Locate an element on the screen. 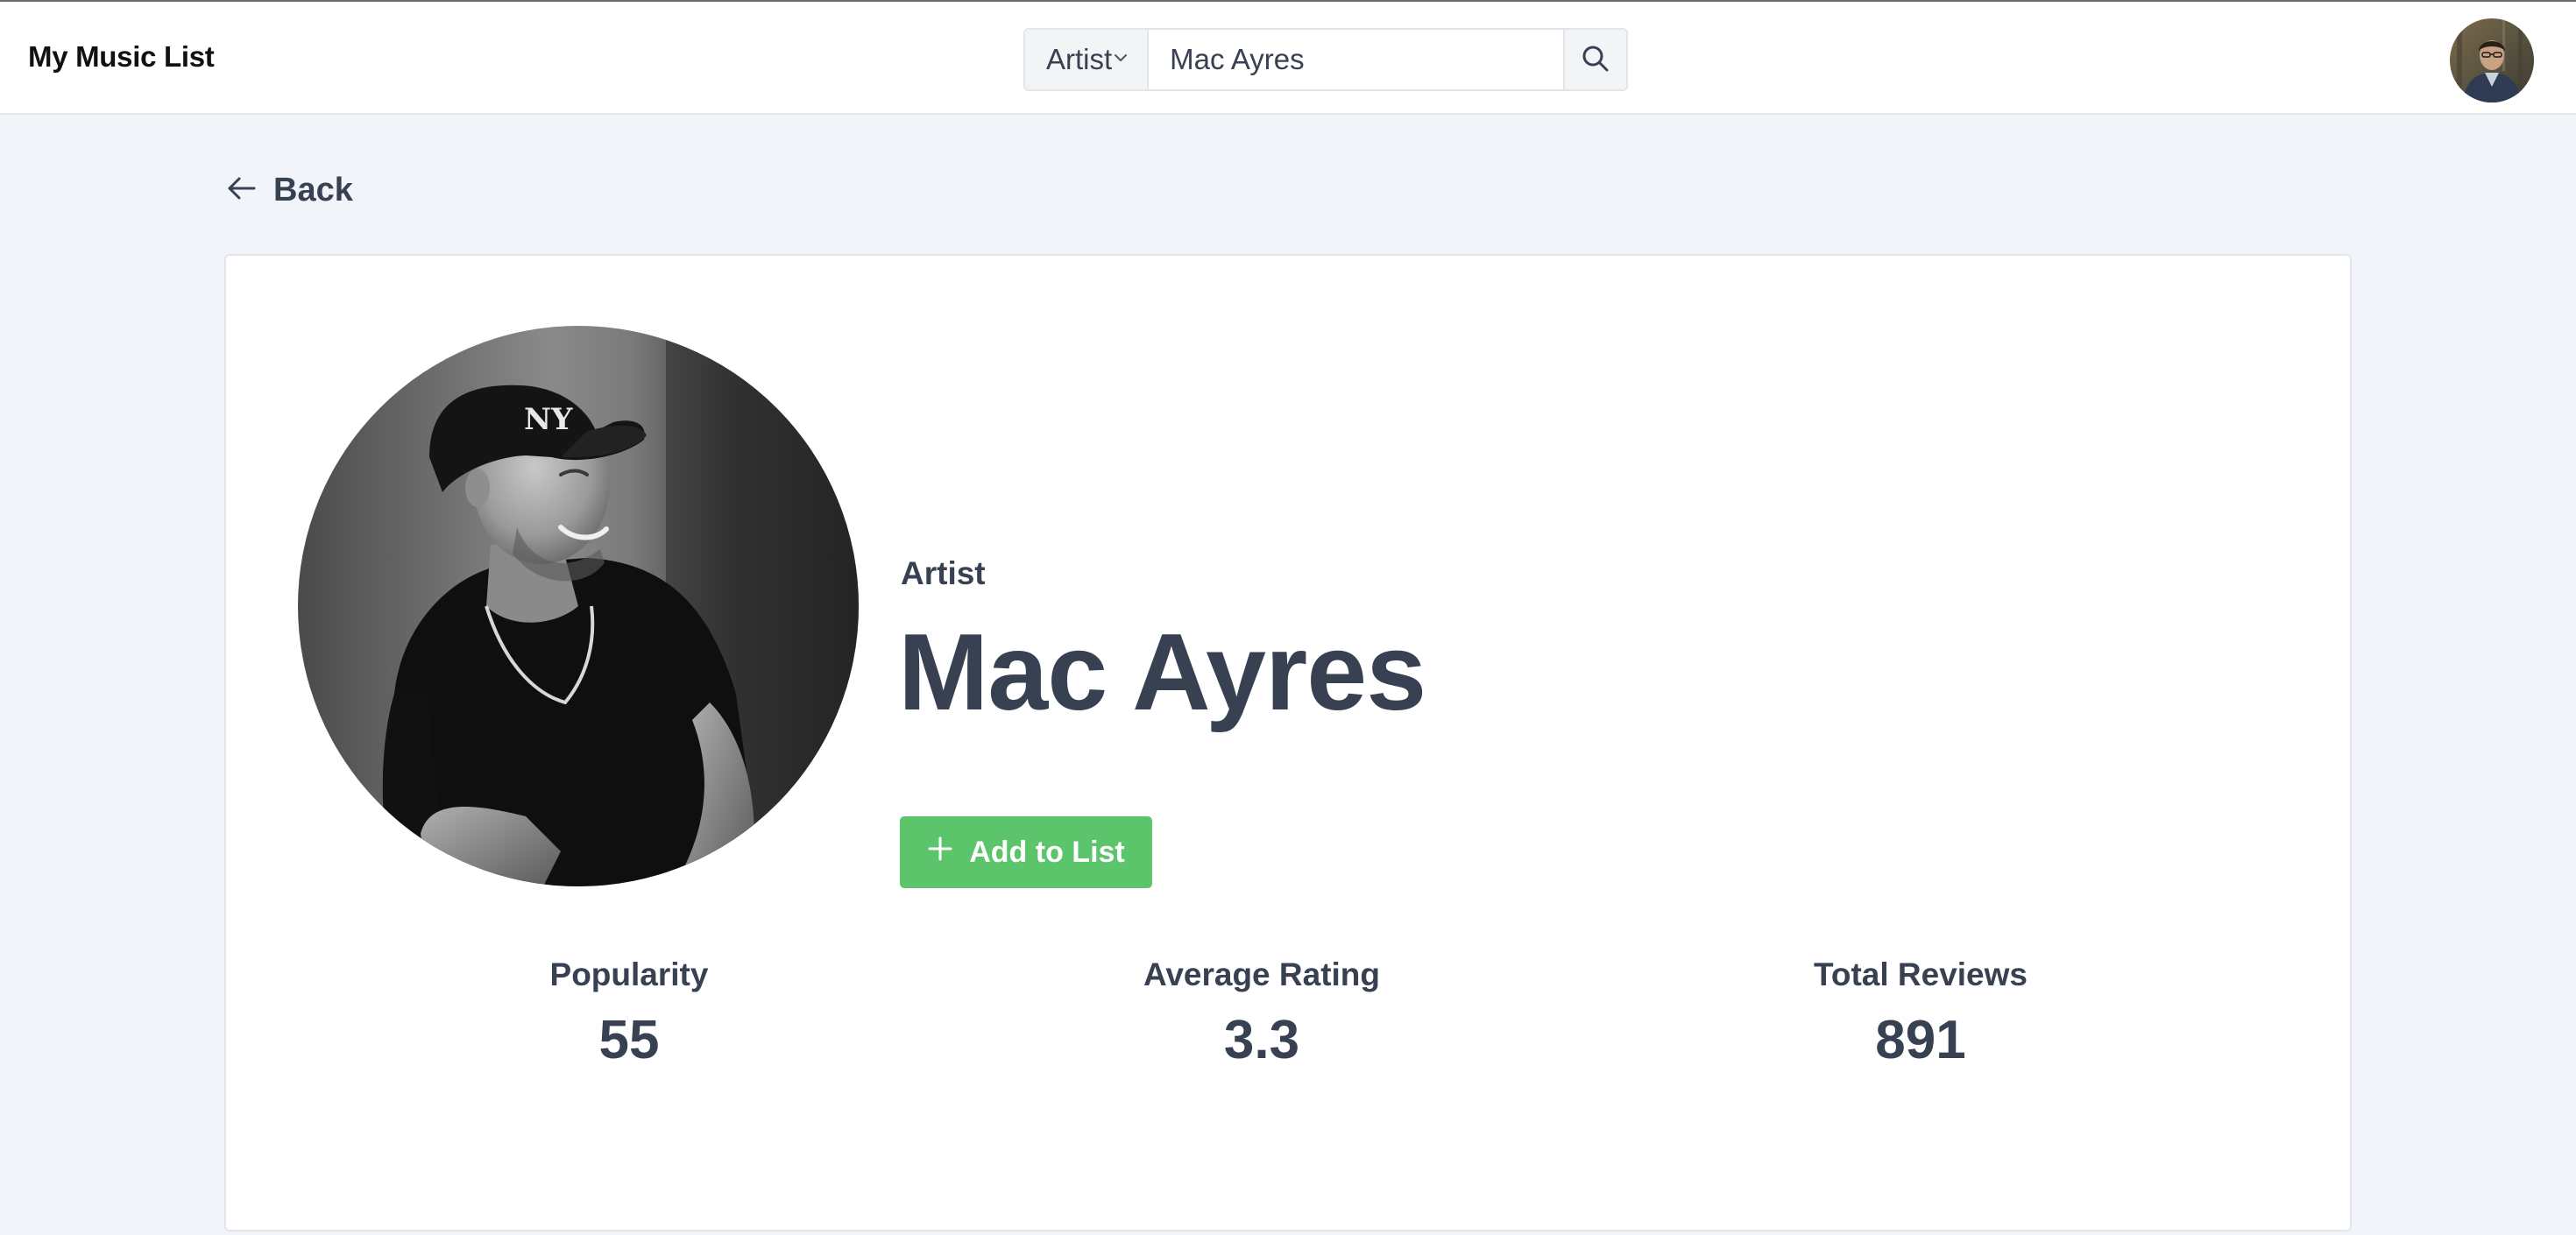 This screenshot has width=2576, height=1235. artist-photo: NY is located at coordinates (578, 606).